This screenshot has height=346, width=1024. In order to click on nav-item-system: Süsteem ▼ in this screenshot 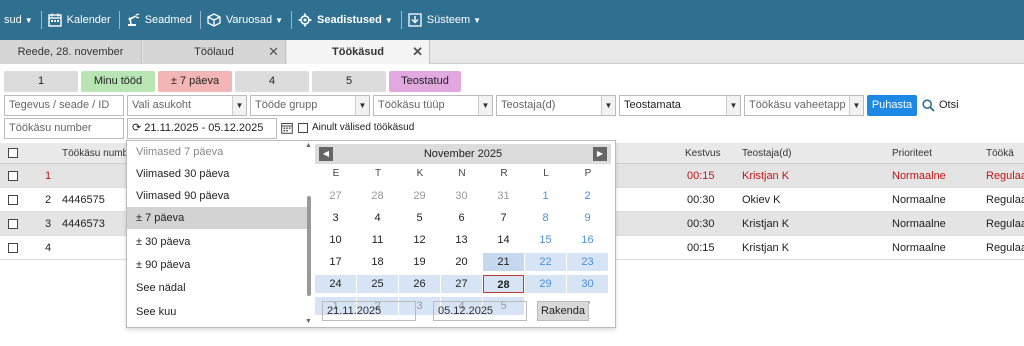, I will do `click(445, 20)`.